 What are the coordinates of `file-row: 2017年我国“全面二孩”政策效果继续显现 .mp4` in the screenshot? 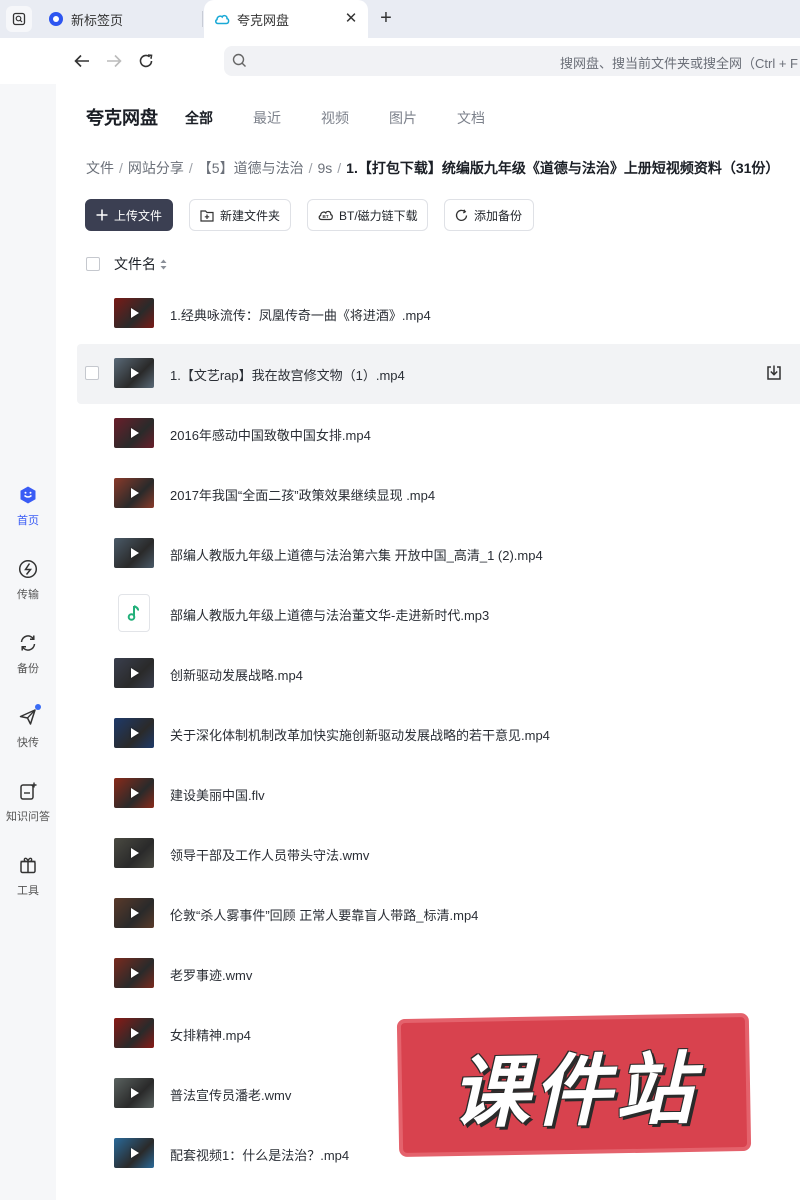 It's located at (438, 494).